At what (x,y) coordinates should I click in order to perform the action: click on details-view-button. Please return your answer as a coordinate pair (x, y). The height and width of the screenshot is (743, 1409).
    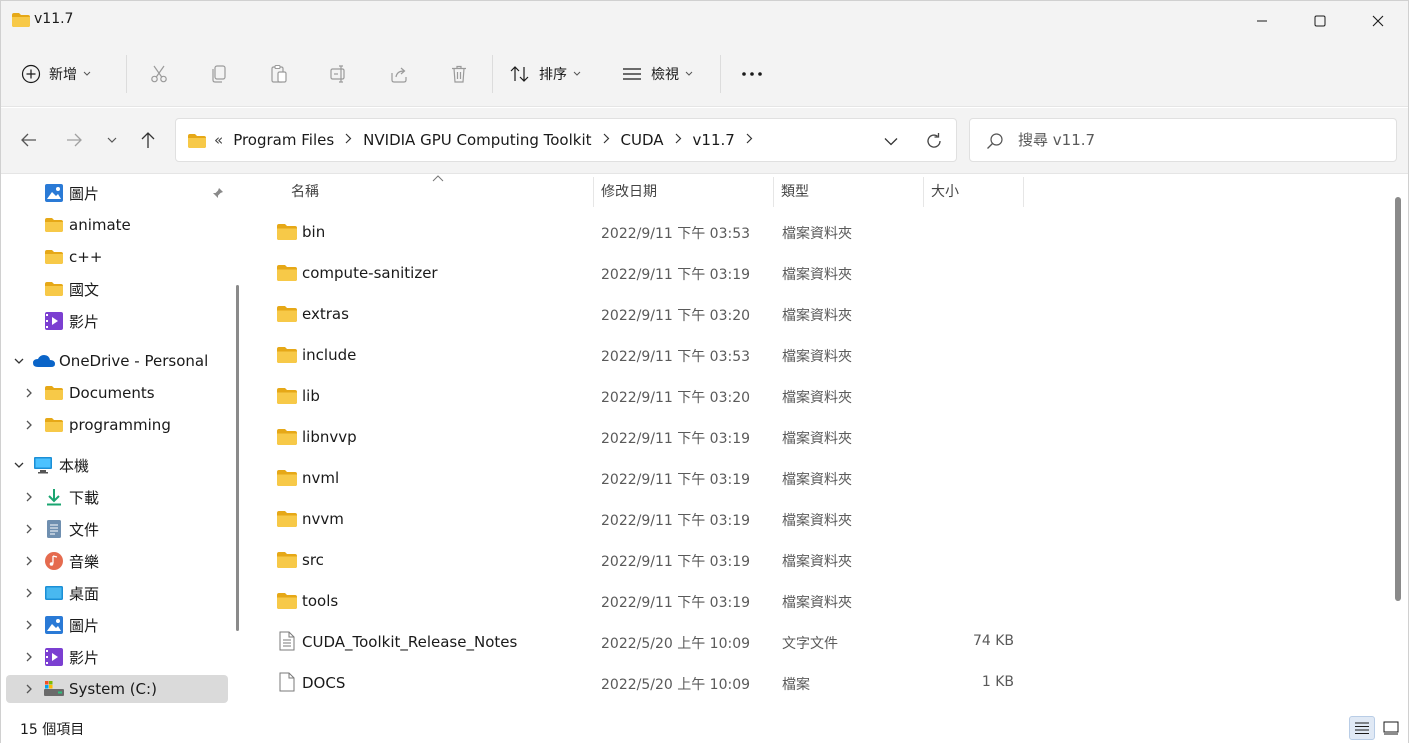
    Looking at the image, I should click on (1362, 728).